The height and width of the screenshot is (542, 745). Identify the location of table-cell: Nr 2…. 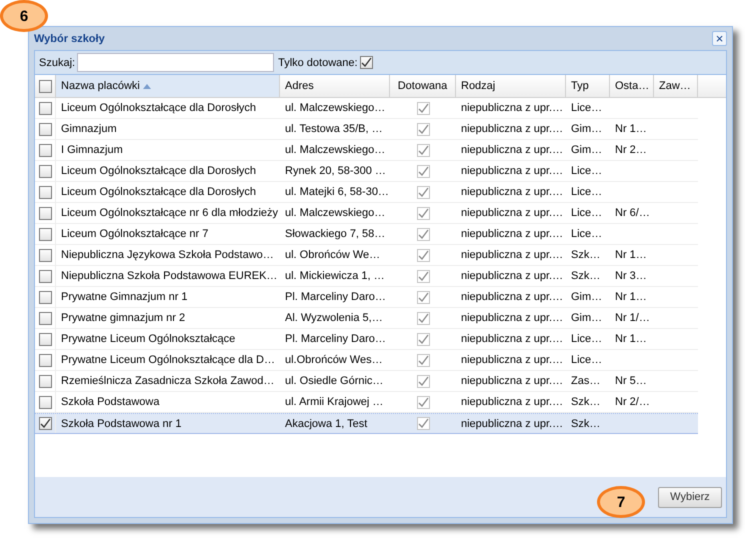
(631, 150).